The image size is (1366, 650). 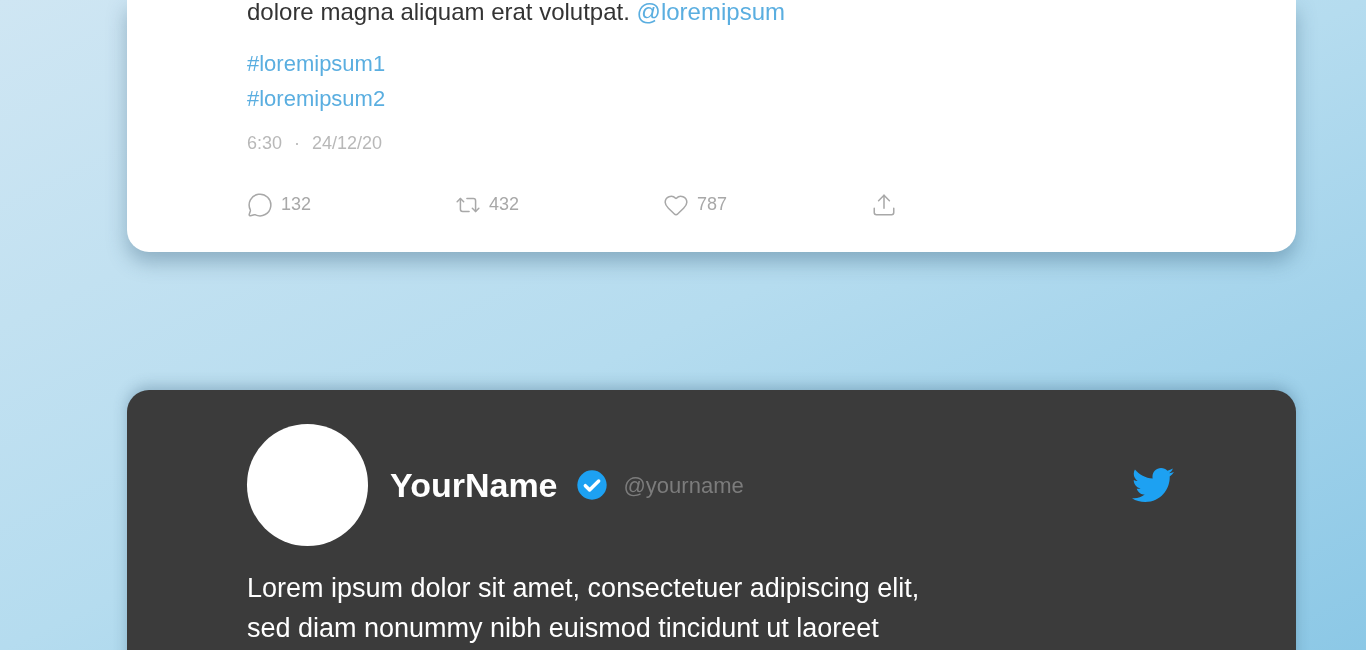 I want to click on hashtag-link: #loremipsum2, so click(x=316, y=98).